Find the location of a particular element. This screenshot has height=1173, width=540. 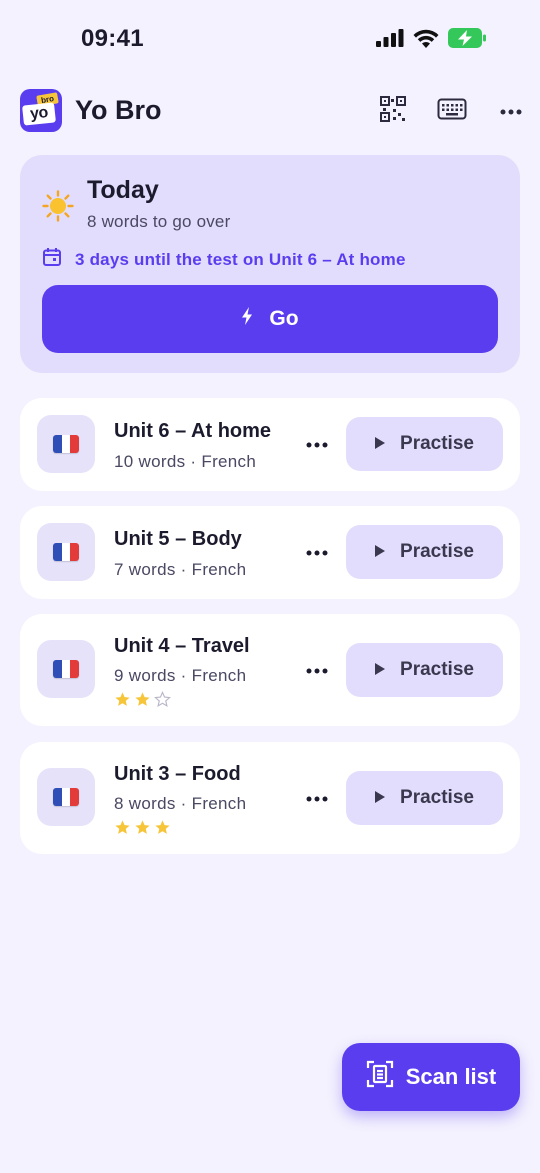

today-subtitle: 8 words to go over is located at coordinates (159, 221).